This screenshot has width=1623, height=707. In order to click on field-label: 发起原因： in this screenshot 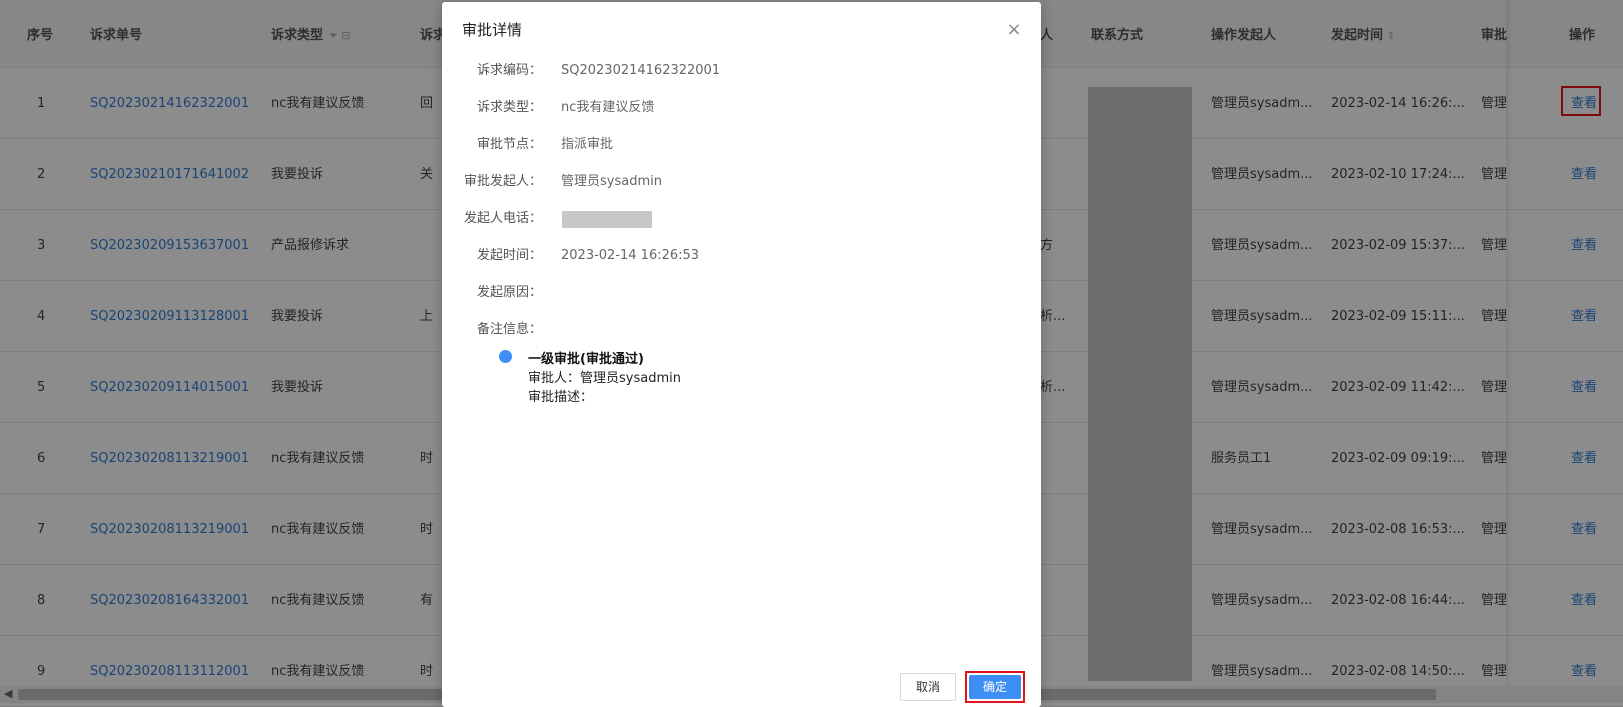, I will do `click(509, 292)`.